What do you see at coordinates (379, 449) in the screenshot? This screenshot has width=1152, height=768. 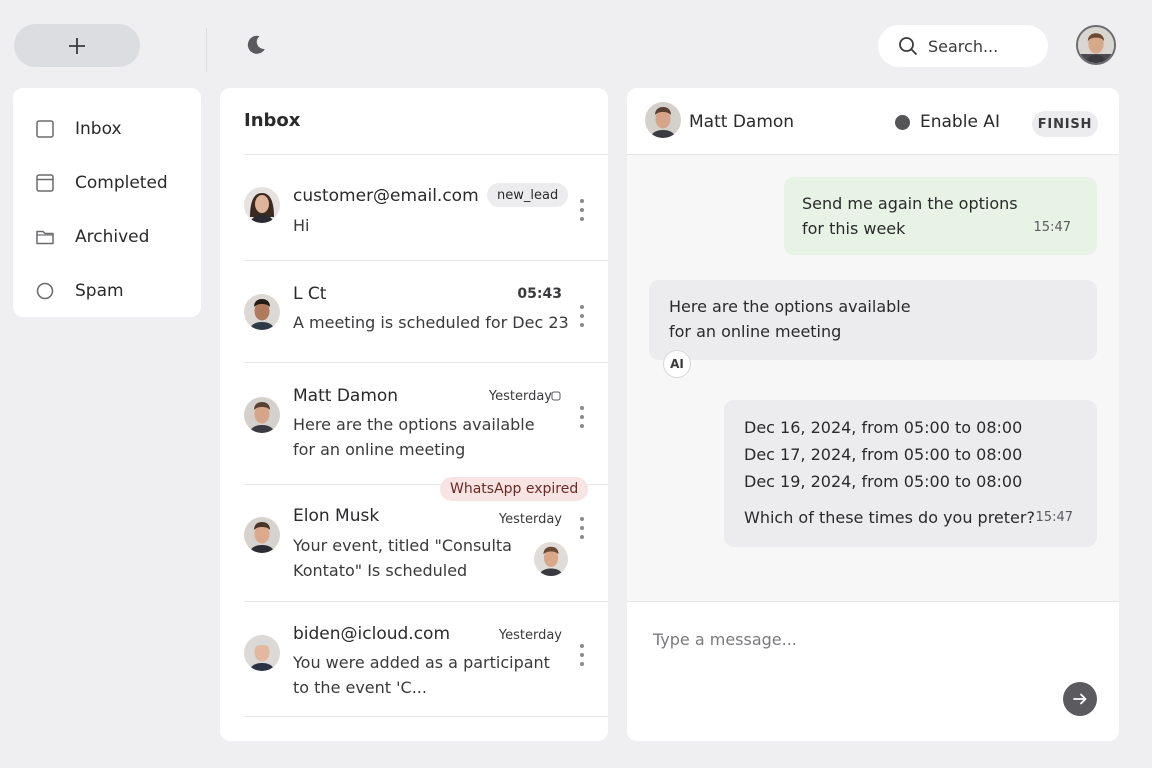 I see `conversation-snippet-line2: for an online meeting` at bounding box center [379, 449].